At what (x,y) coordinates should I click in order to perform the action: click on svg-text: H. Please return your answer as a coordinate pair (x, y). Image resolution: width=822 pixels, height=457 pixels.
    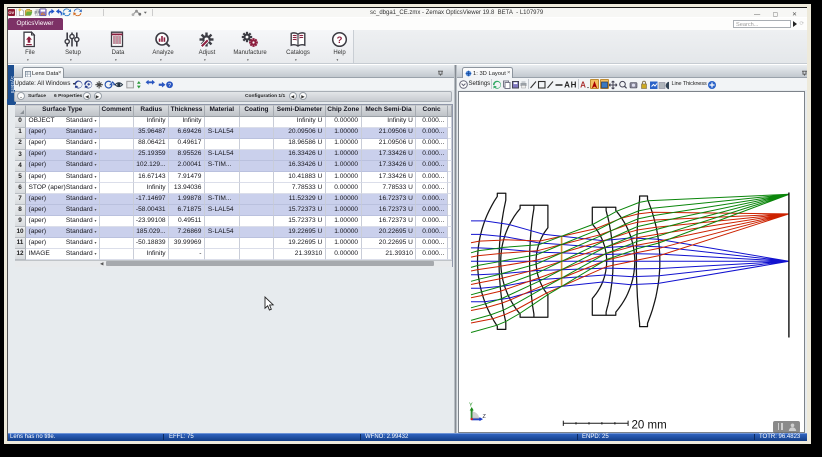
    Looking at the image, I should click on (574, 84).